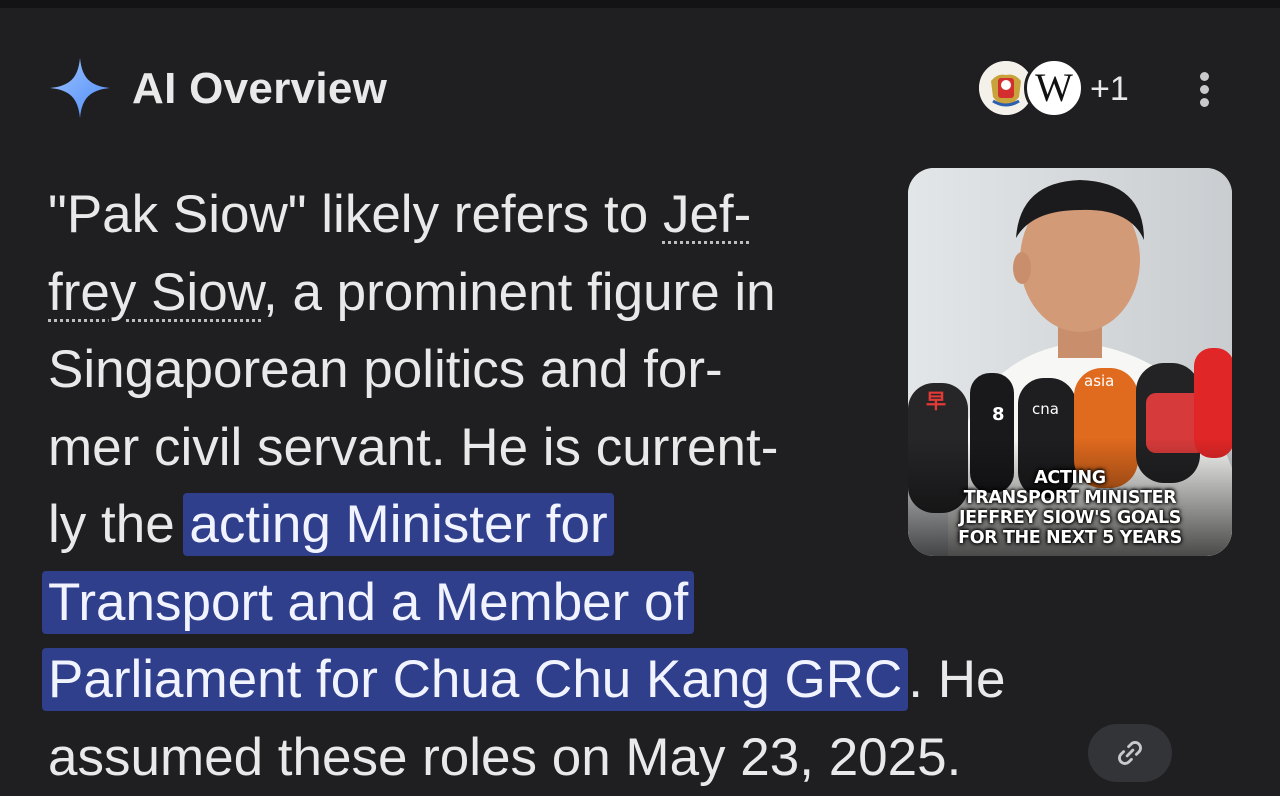 The height and width of the screenshot is (796, 1280). Describe the element at coordinates (155, 292) in the screenshot. I see `entity-link-jeffrey-siow: frey Siow` at that location.